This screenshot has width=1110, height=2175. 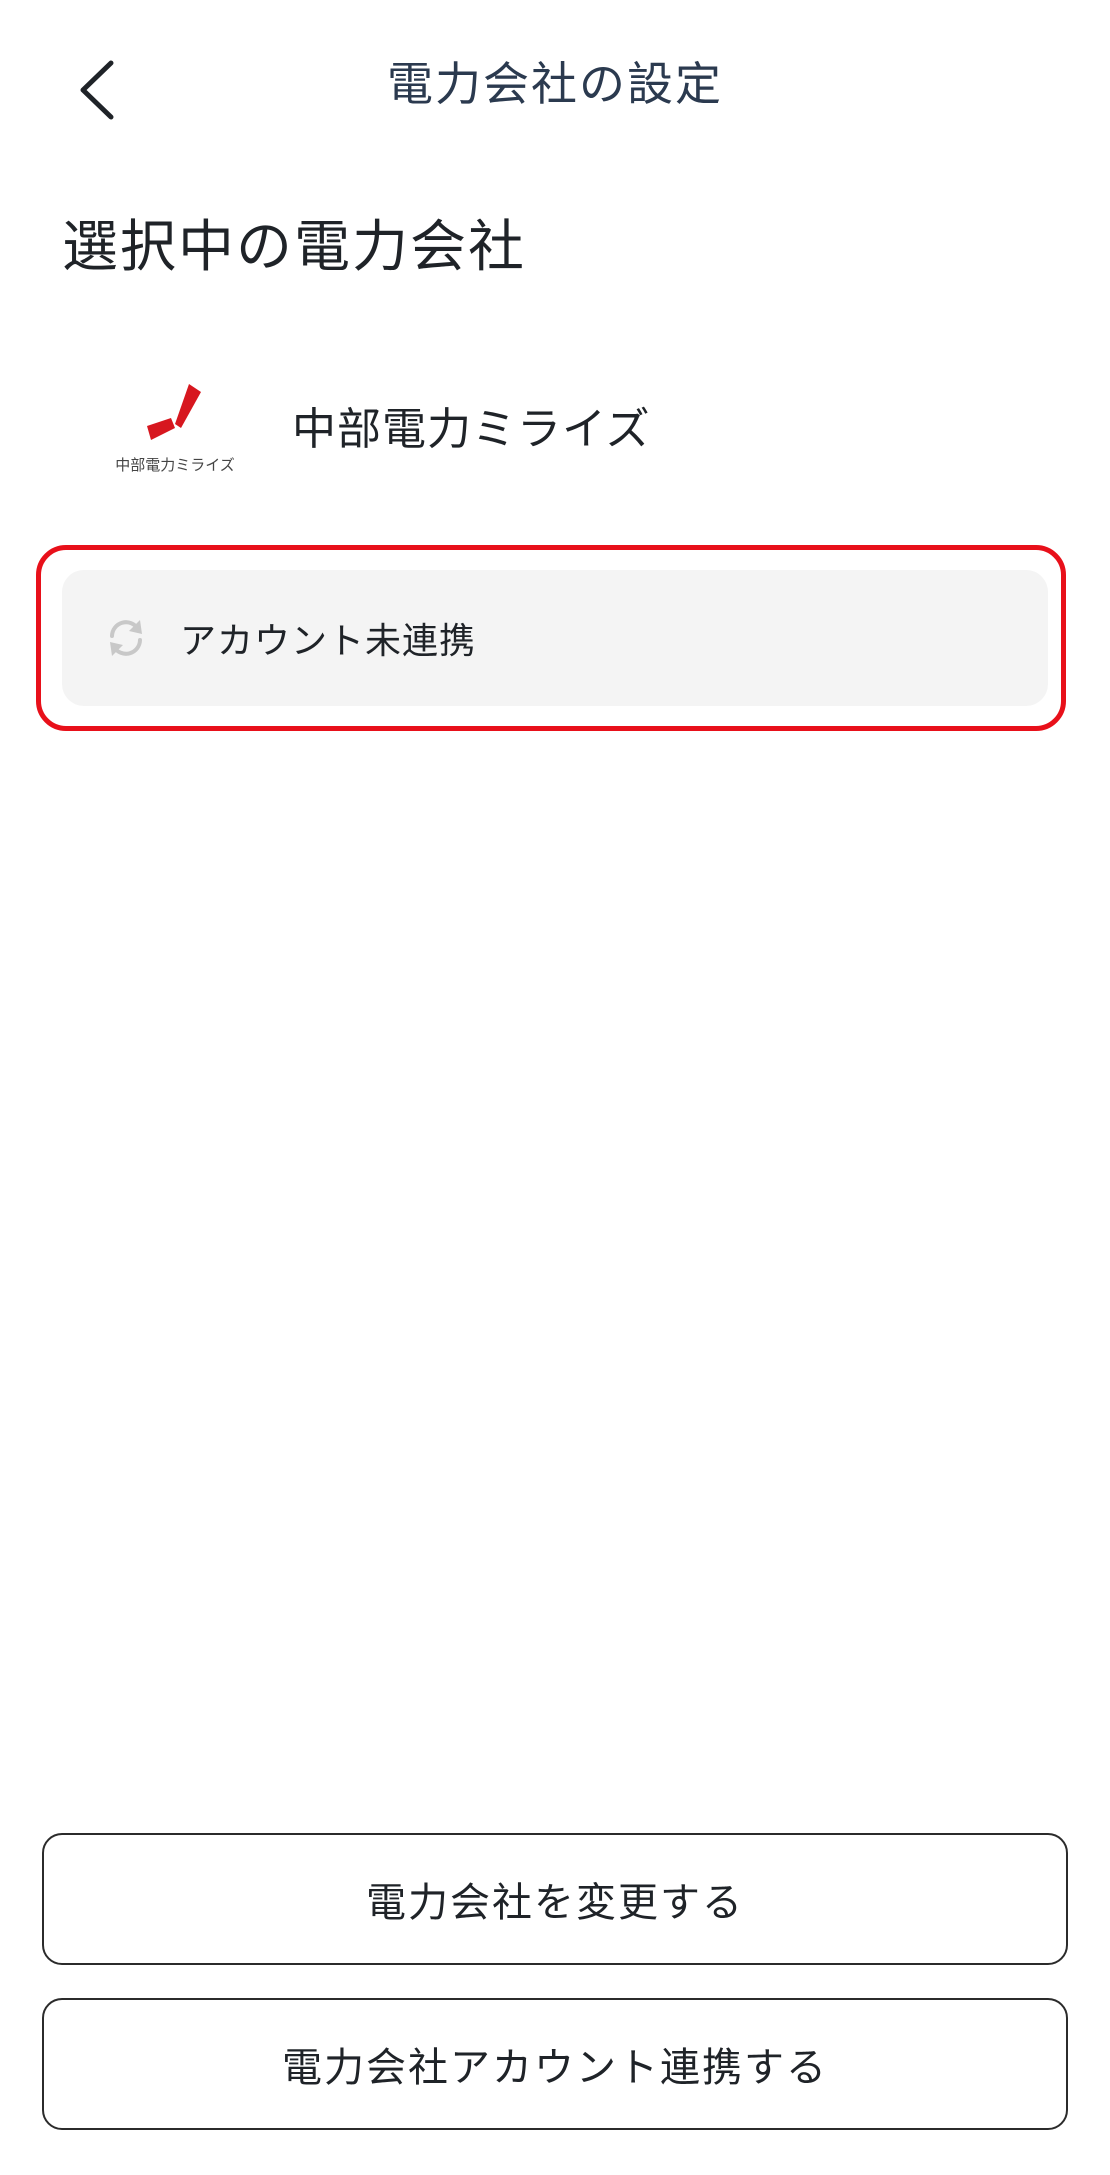 I want to click on provider-logo-text: 中部電力ミライズ, so click(x=175, y=465).